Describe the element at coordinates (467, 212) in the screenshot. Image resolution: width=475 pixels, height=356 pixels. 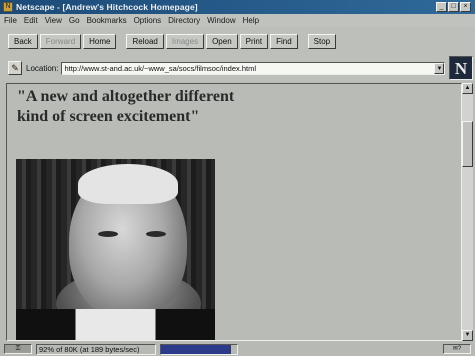
I see `vertical-scrollbar: ▲ ▼` at that location.